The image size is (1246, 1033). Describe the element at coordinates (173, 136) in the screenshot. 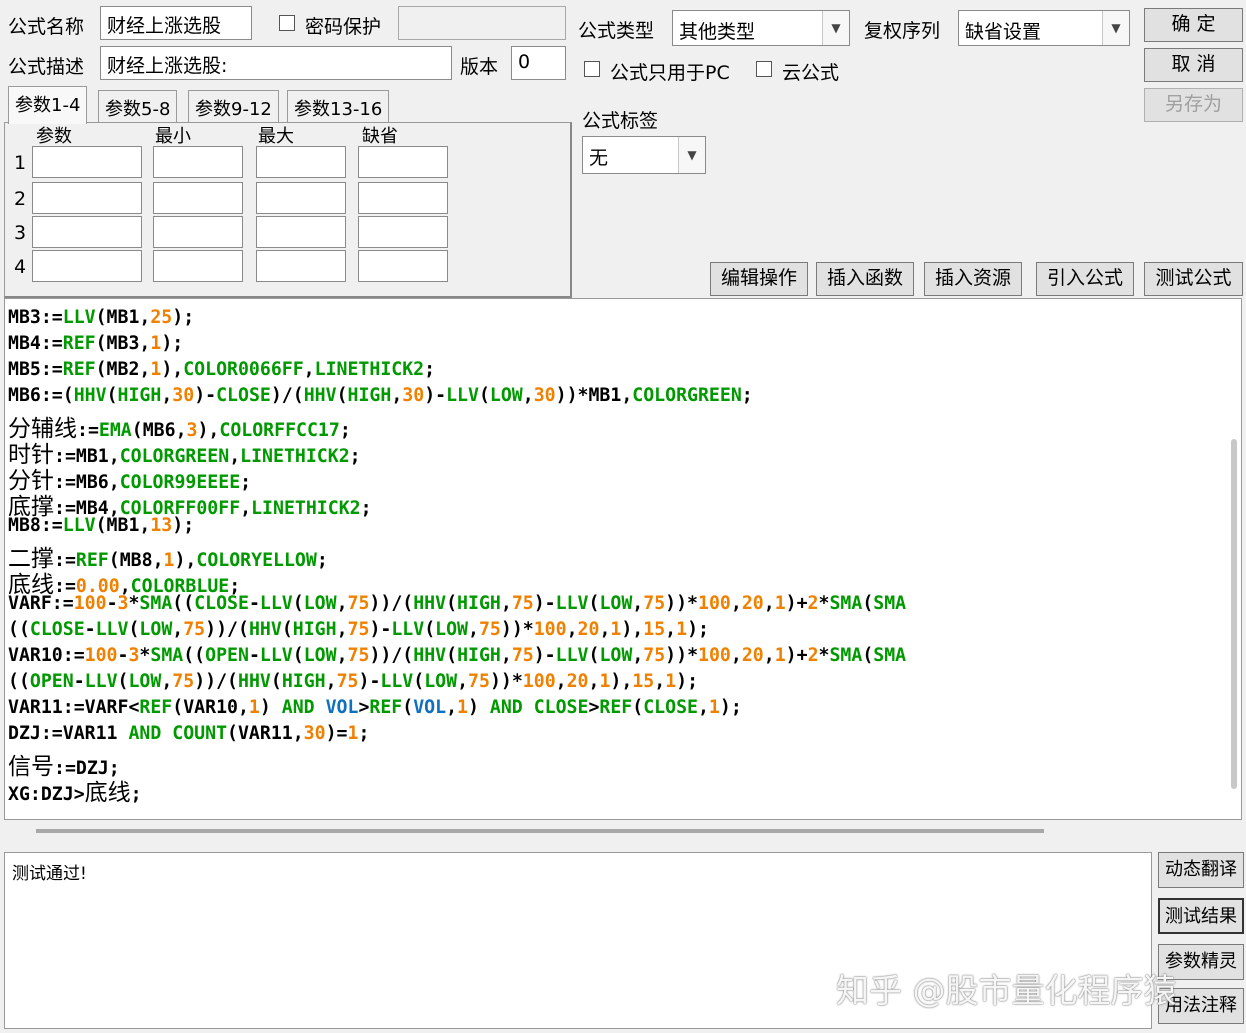

I see `param-col-min: 最小` at that location.